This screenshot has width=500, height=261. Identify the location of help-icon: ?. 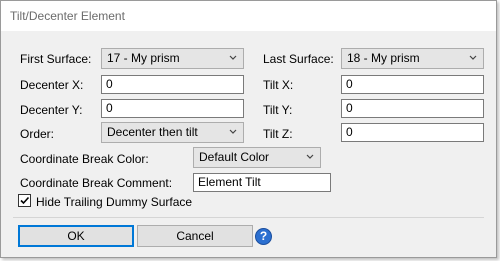
(263, 236).